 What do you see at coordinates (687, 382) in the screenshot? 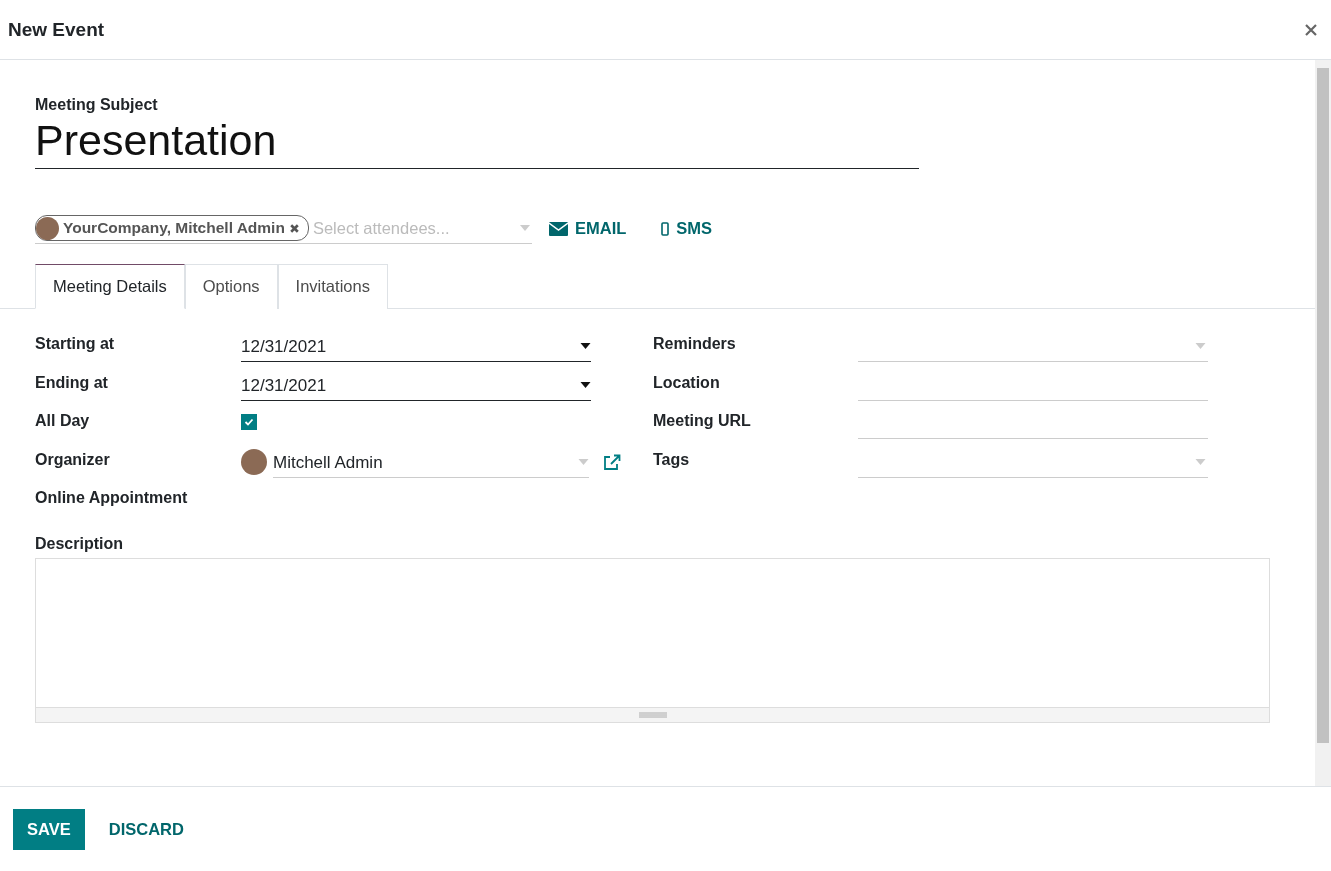
I see `field-label: Location` at bounding box center [687, 382].